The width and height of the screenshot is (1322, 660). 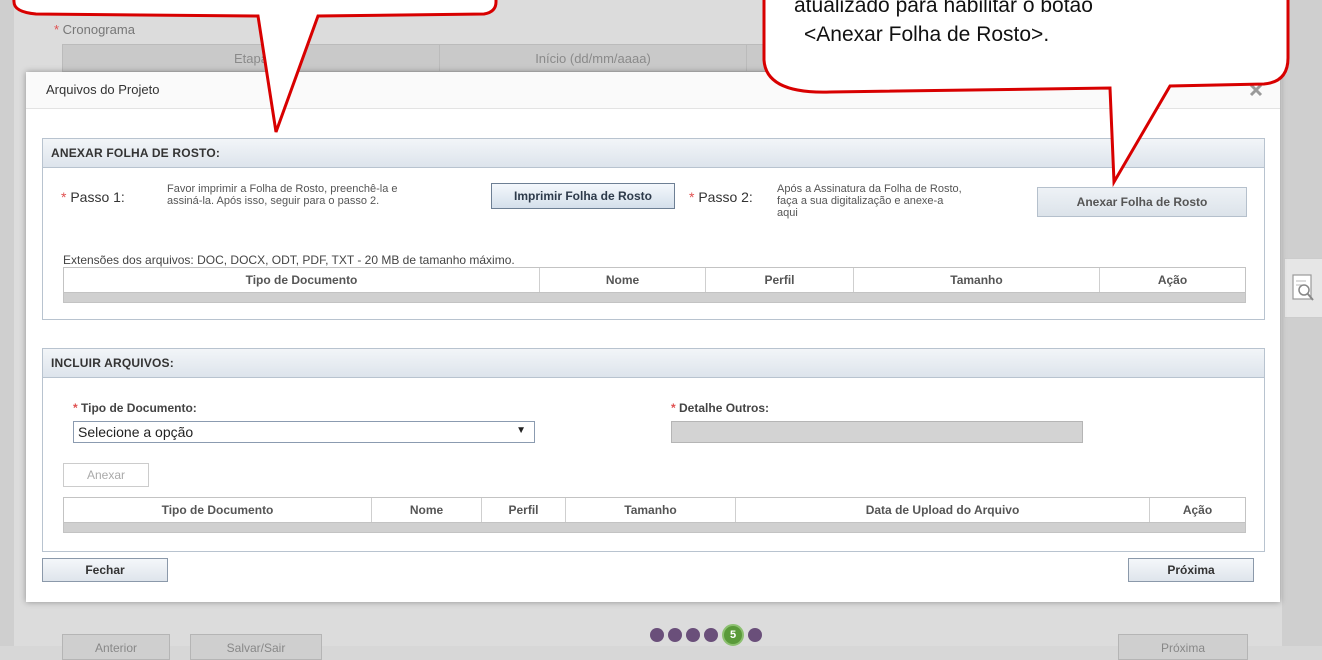 What do you see at coordinates (256, 647) in the screenshot?
I see `salvar-sair-button: Salvar/Sair` at bounding box center [256, 647].